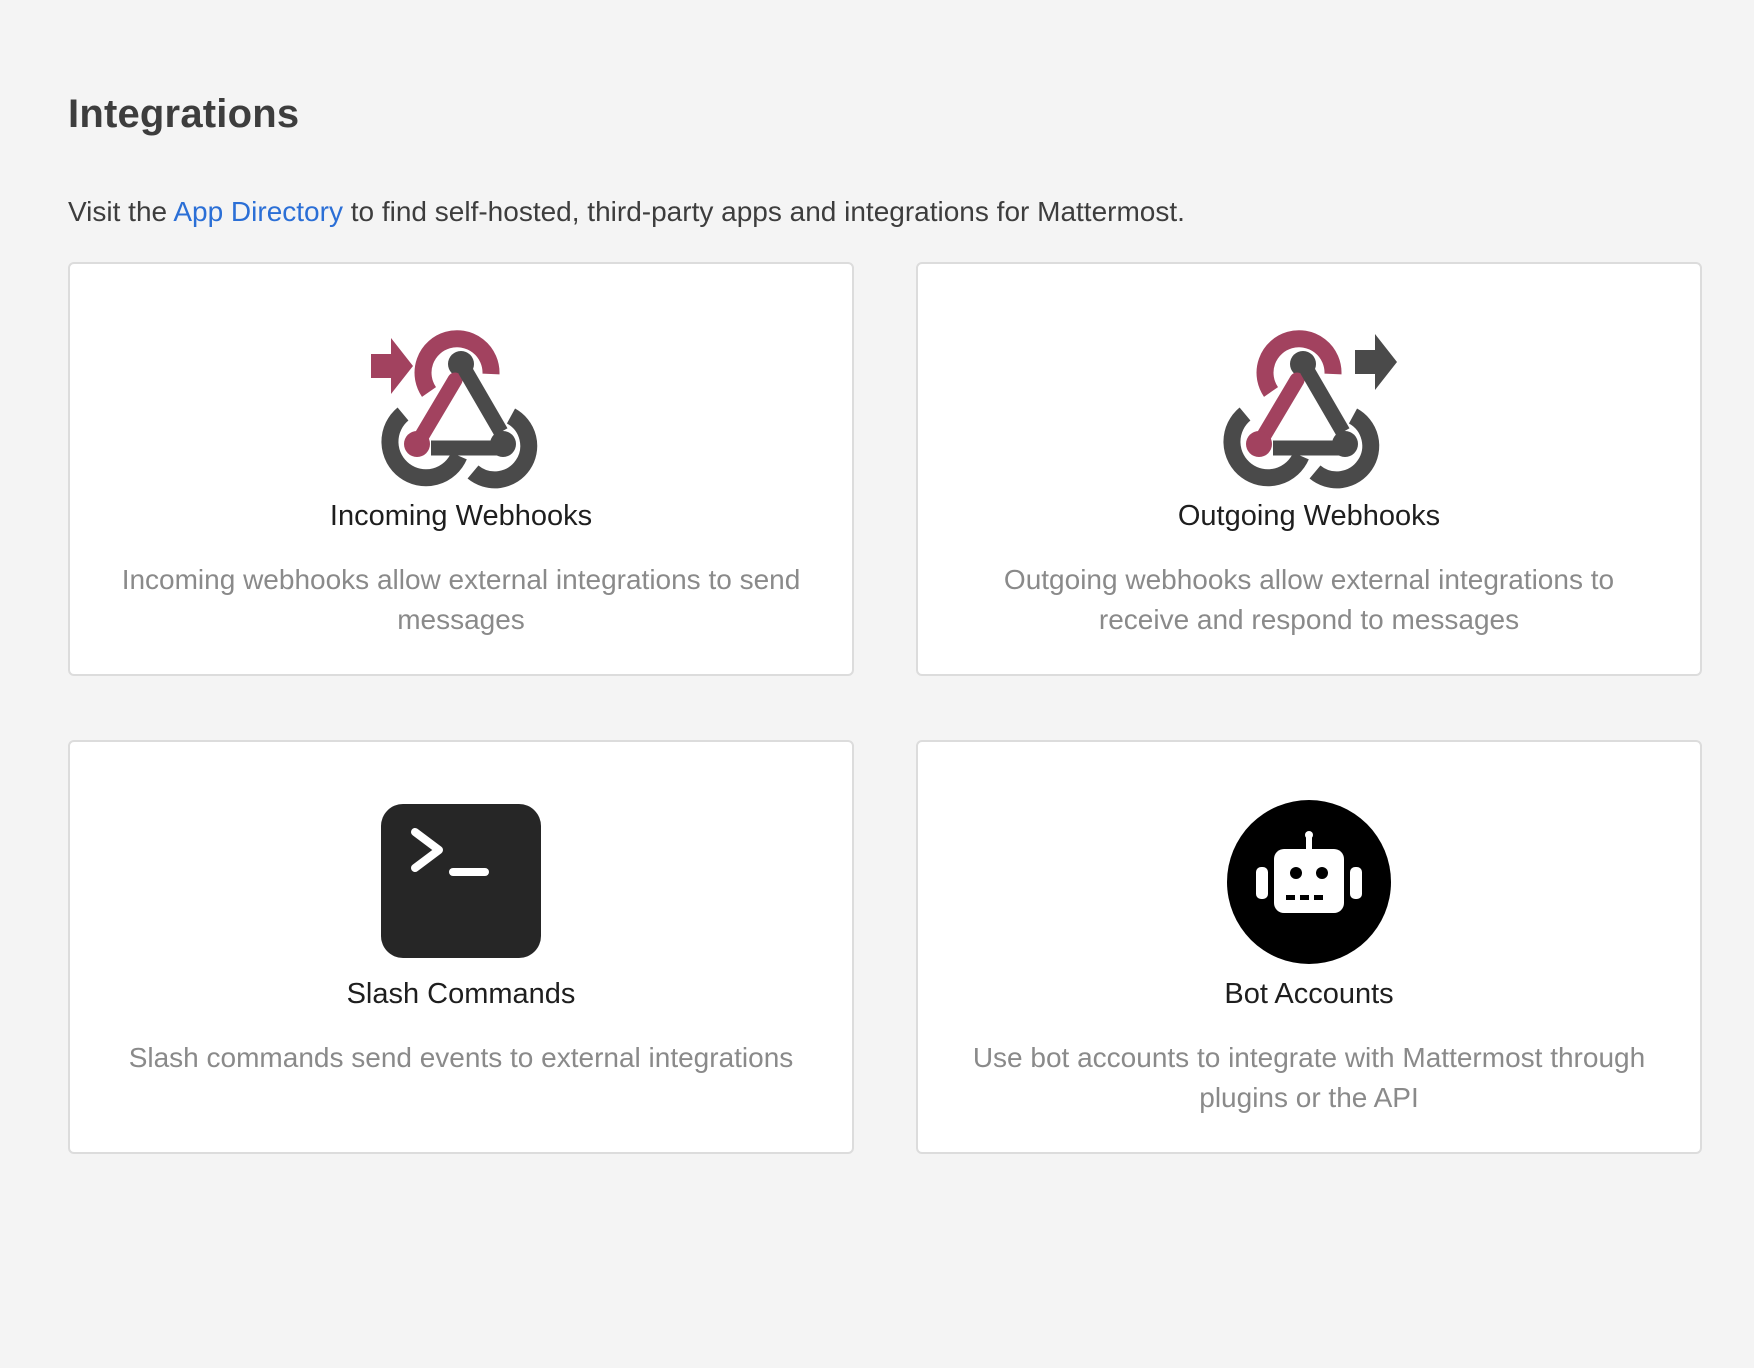 The height and width of the screenshot is (1368, 1754). I want to click on robot-icon, so click(1309, 882).